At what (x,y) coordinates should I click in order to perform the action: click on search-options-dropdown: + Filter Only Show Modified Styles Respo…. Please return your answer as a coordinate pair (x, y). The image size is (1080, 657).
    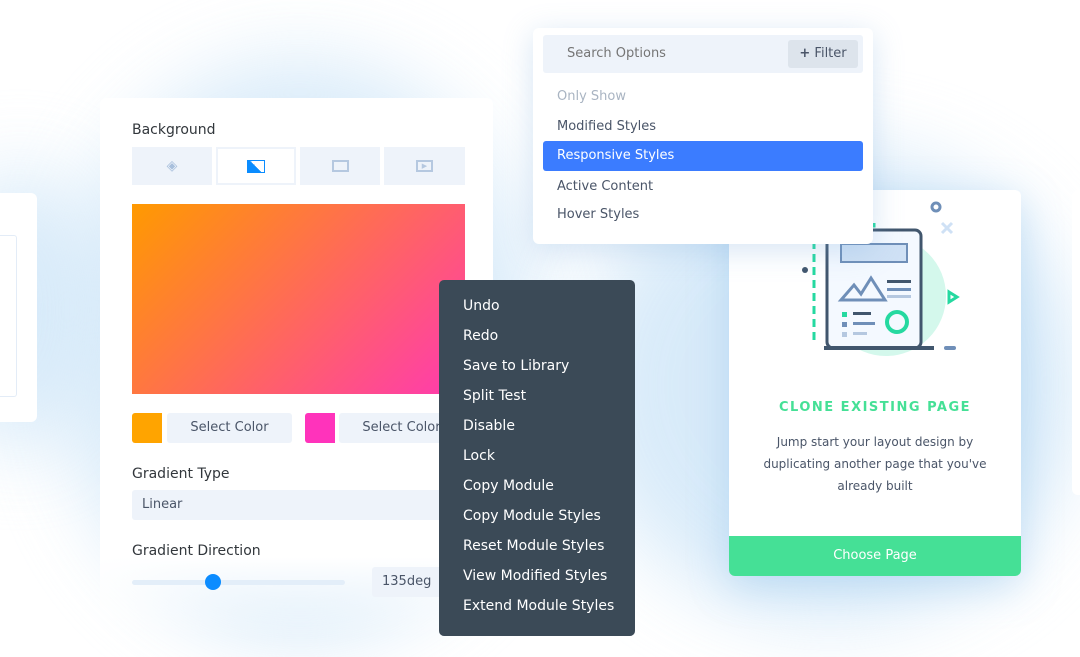
    Looking at the image, I should click on (703, 136).